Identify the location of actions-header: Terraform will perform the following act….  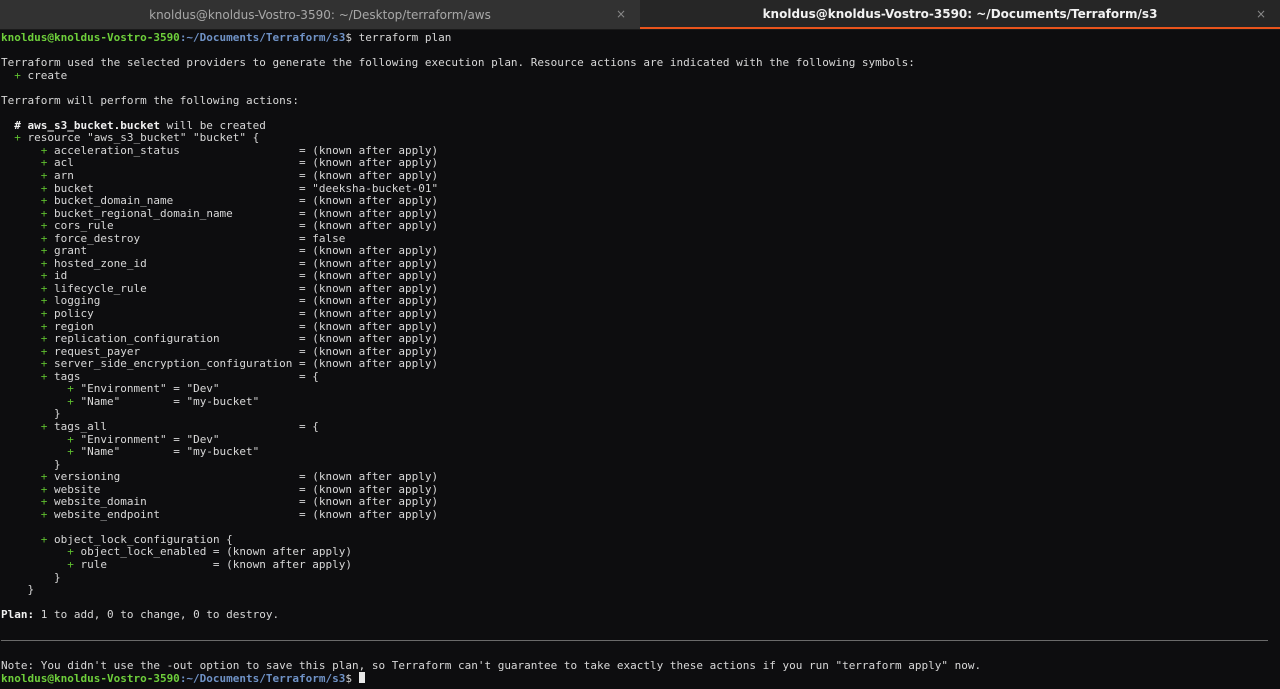
(150, 100).